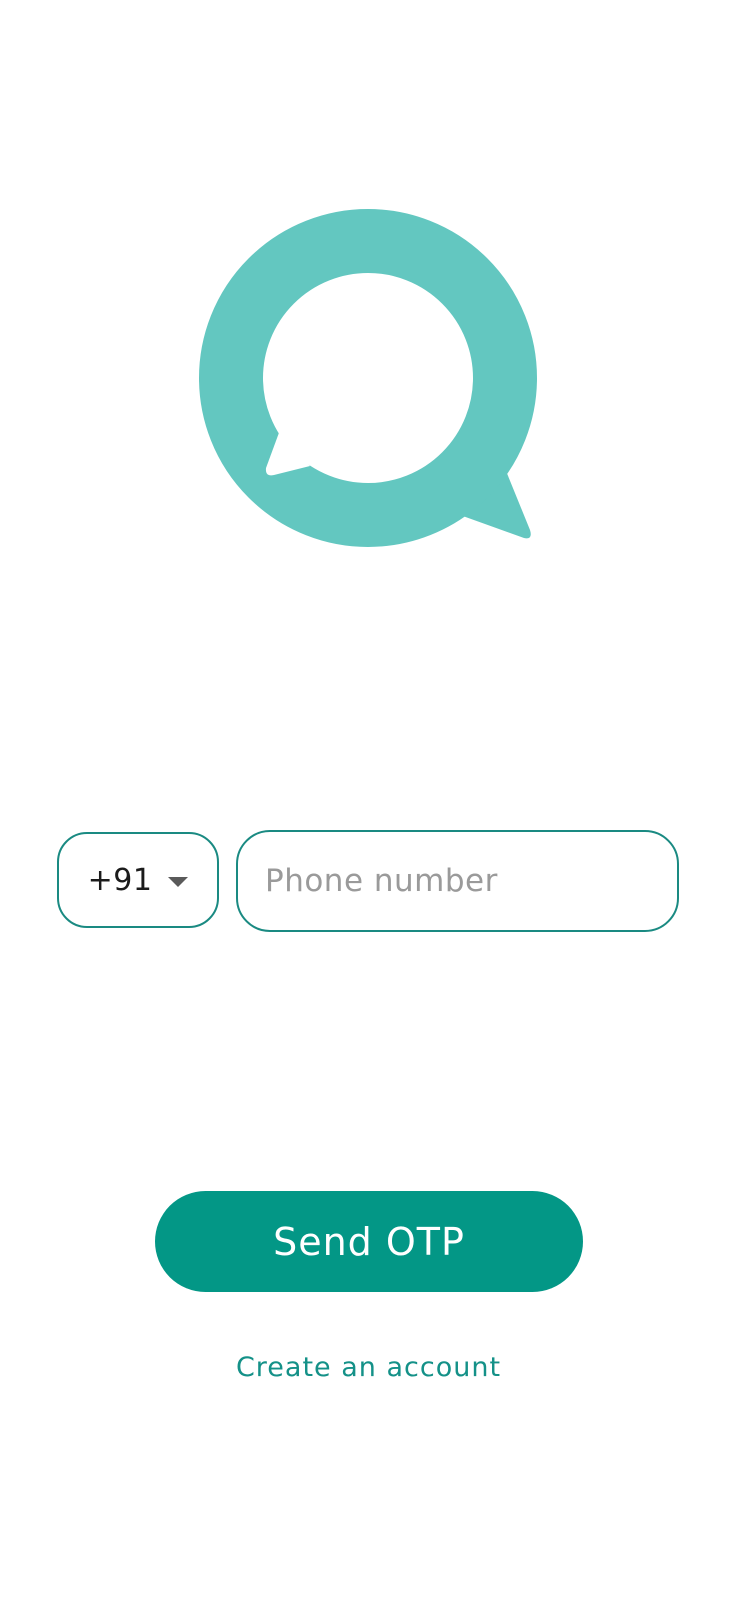 The height and width of the screenshot is (1600, 737). What do you see at coordinates (120, 880) in the screenshot?
I see `country-code-value: +91` at bounding box center [120, 880].